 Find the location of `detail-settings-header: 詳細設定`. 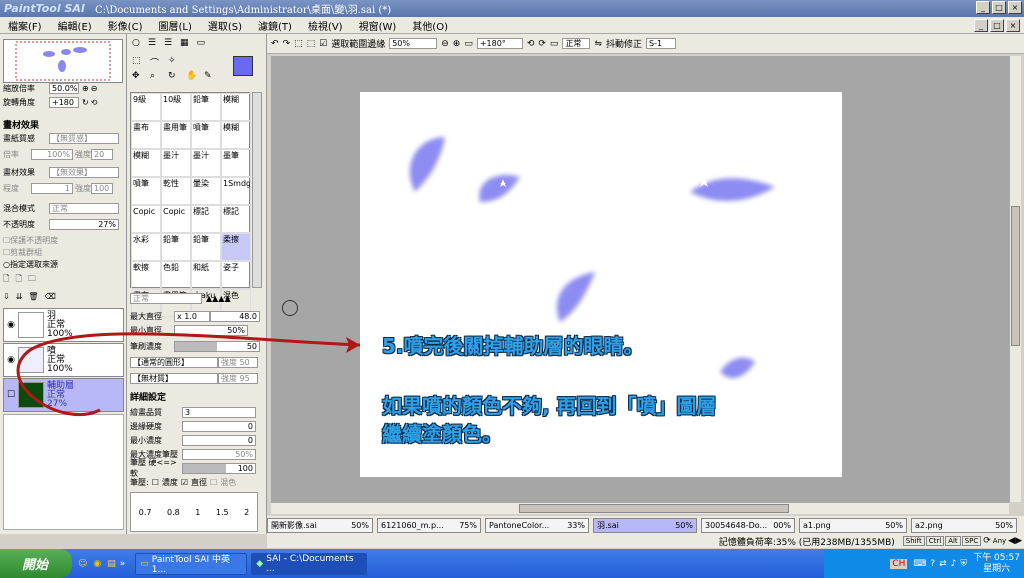

detail-settings-header: 詳細設定 is located at coordinates (148, 398).